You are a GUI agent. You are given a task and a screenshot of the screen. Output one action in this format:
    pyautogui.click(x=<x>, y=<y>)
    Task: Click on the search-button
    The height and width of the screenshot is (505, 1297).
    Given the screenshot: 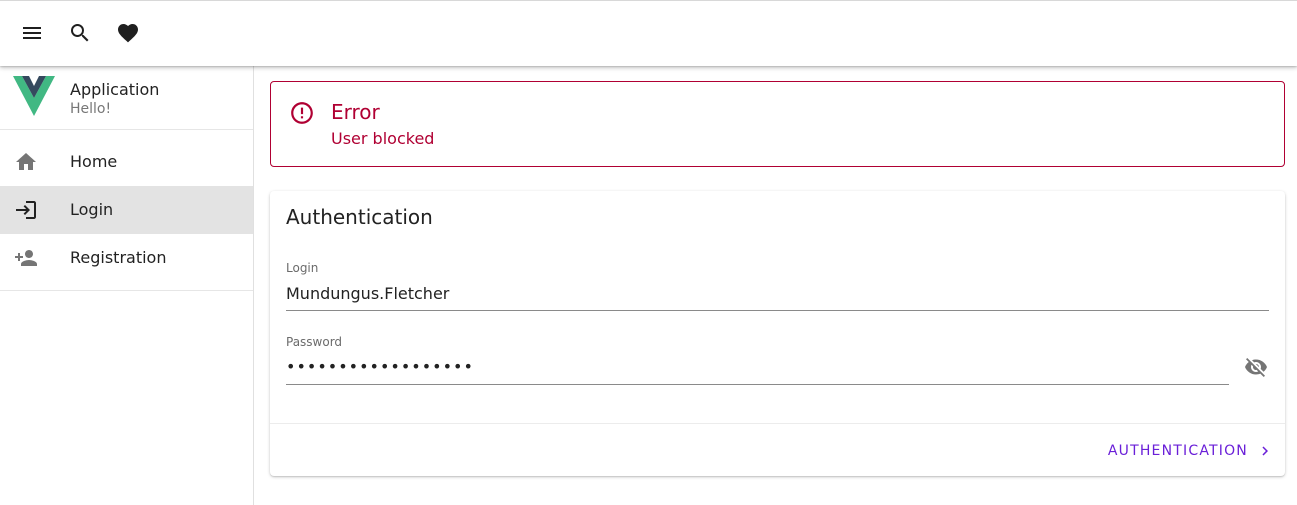 What is the action you would take?
    pyautogui.click(x=80, y=33)
    